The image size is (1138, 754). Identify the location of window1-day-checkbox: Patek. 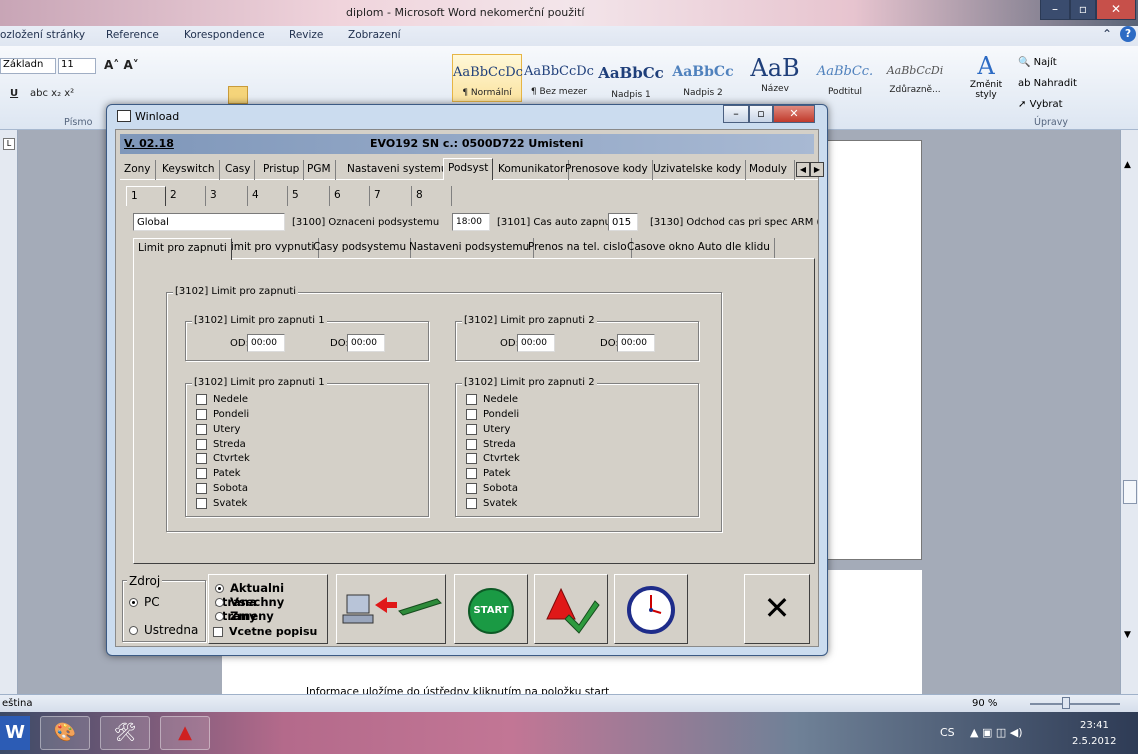
(218, 475).